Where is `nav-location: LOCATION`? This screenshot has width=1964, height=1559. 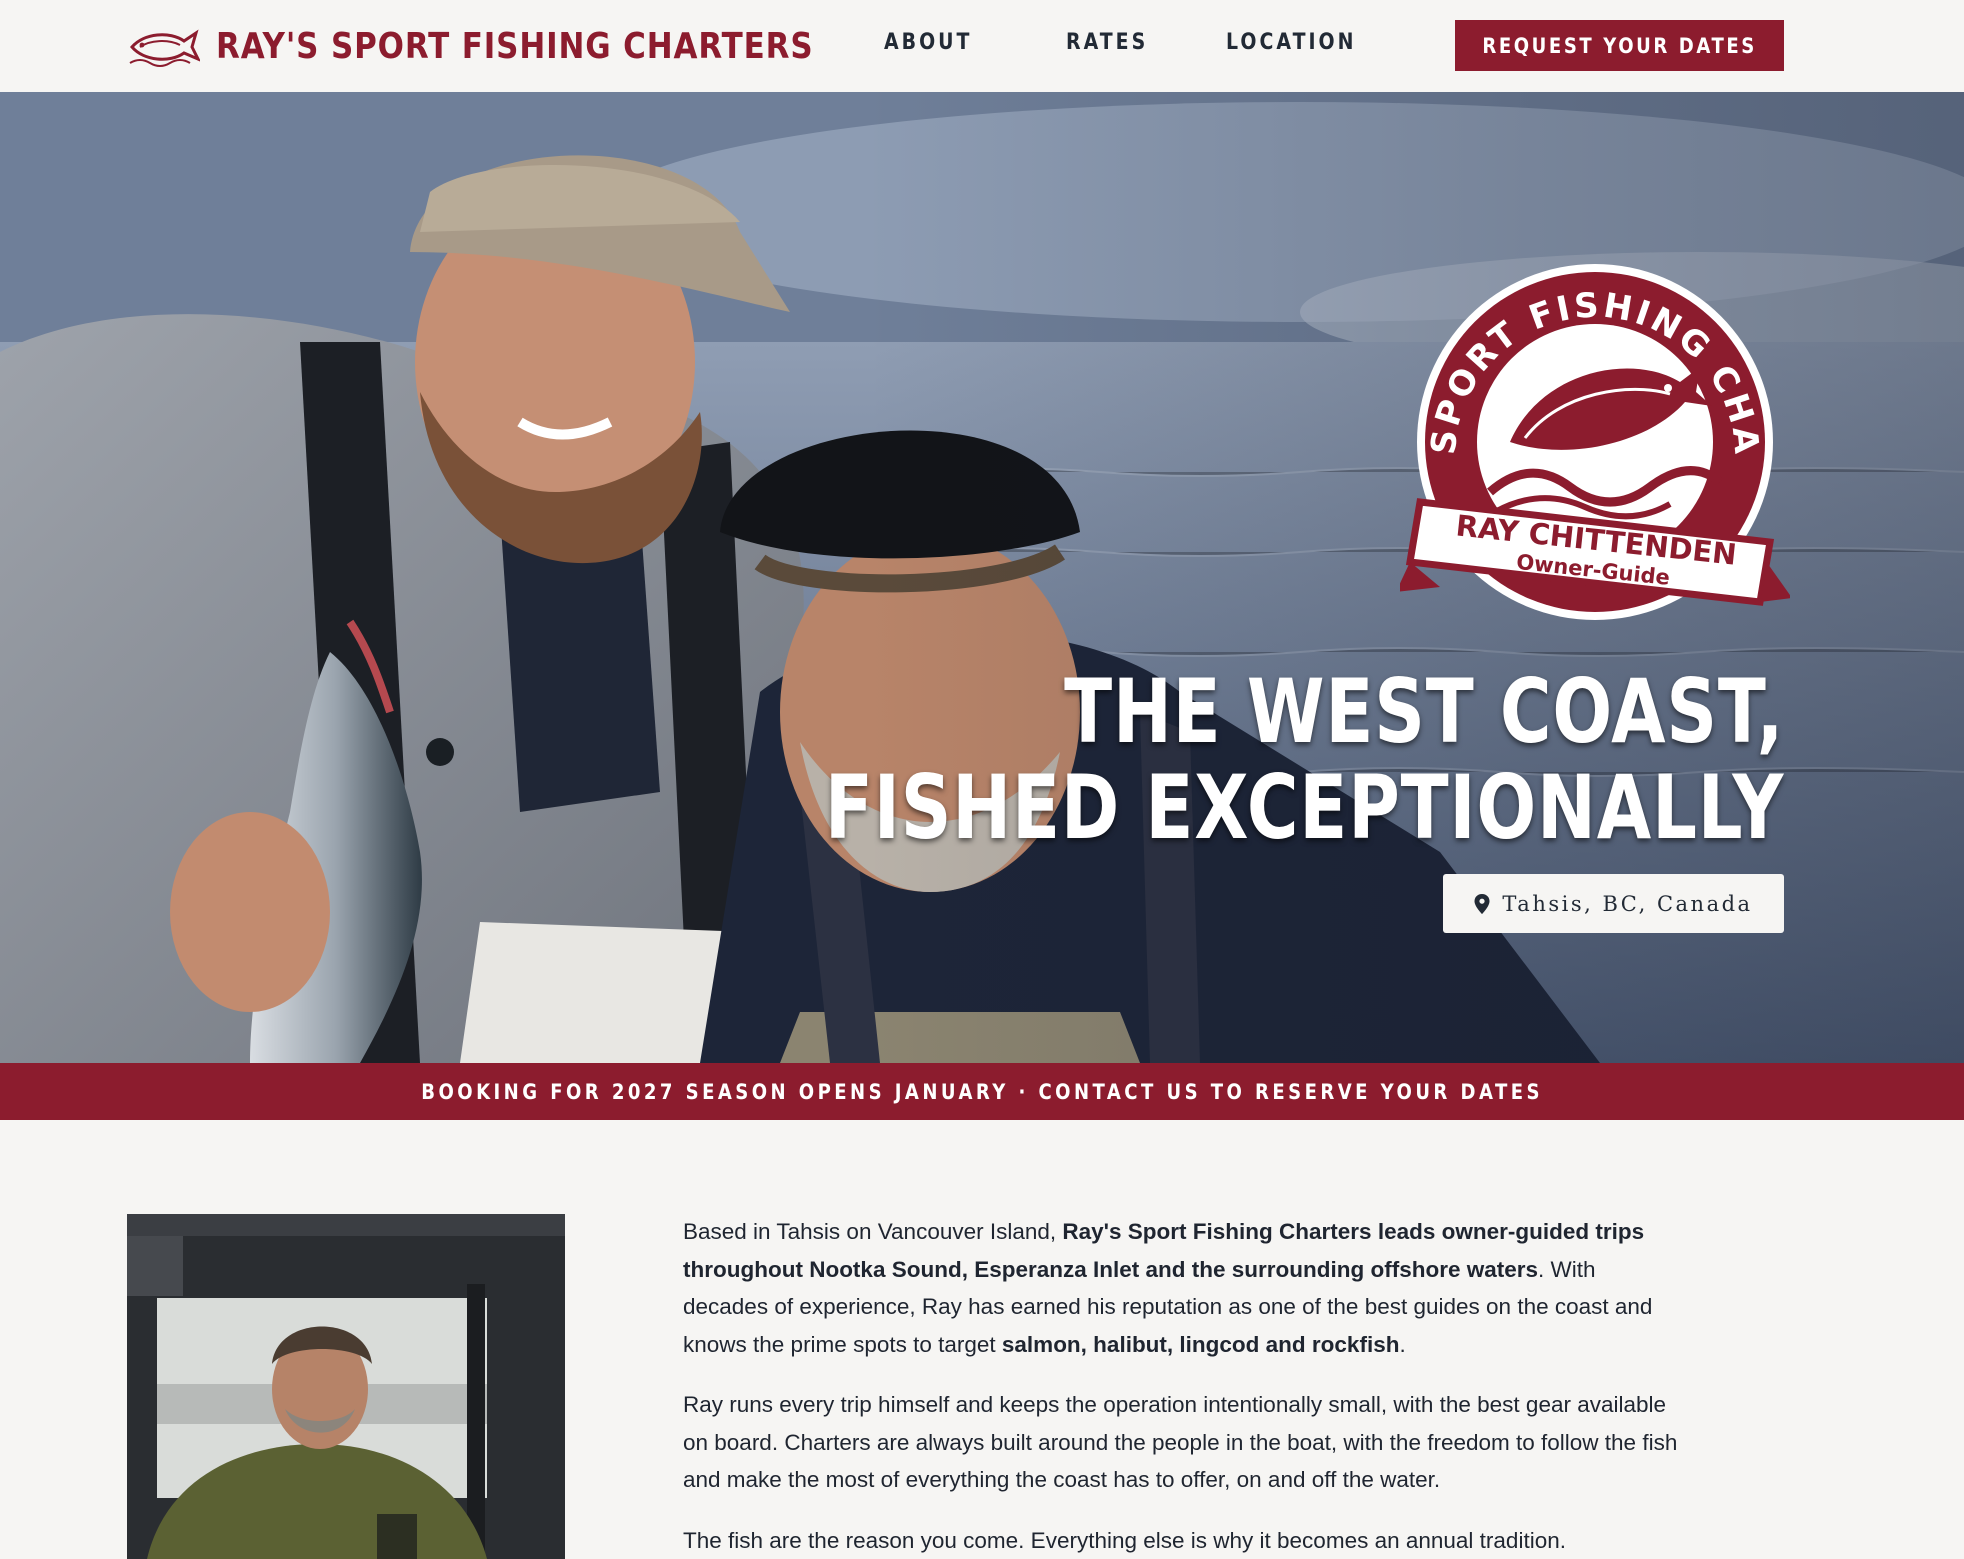
nav-location: LOCATION is located at coordinates (1291, 42).